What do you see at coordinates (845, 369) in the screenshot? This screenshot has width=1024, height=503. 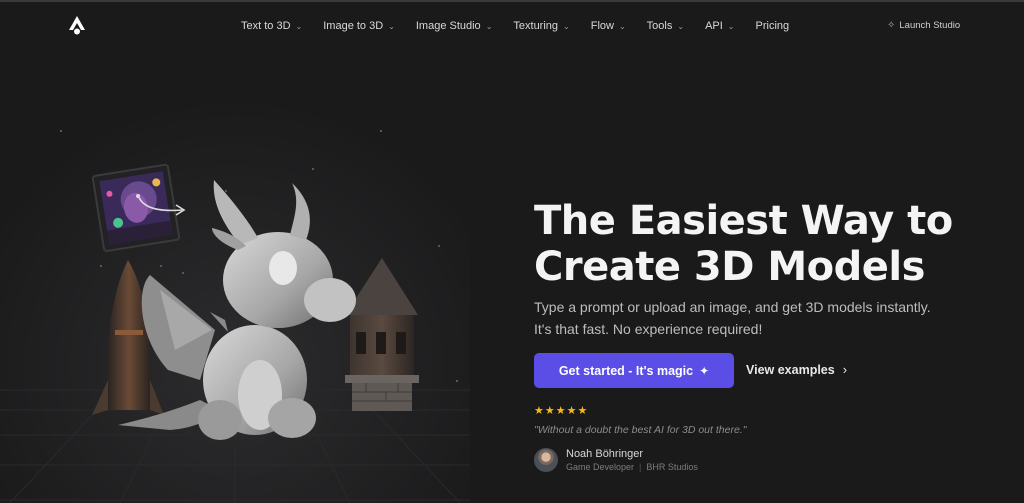 I see `chevron-right-icon: ›` at bounding box center [845, 369].